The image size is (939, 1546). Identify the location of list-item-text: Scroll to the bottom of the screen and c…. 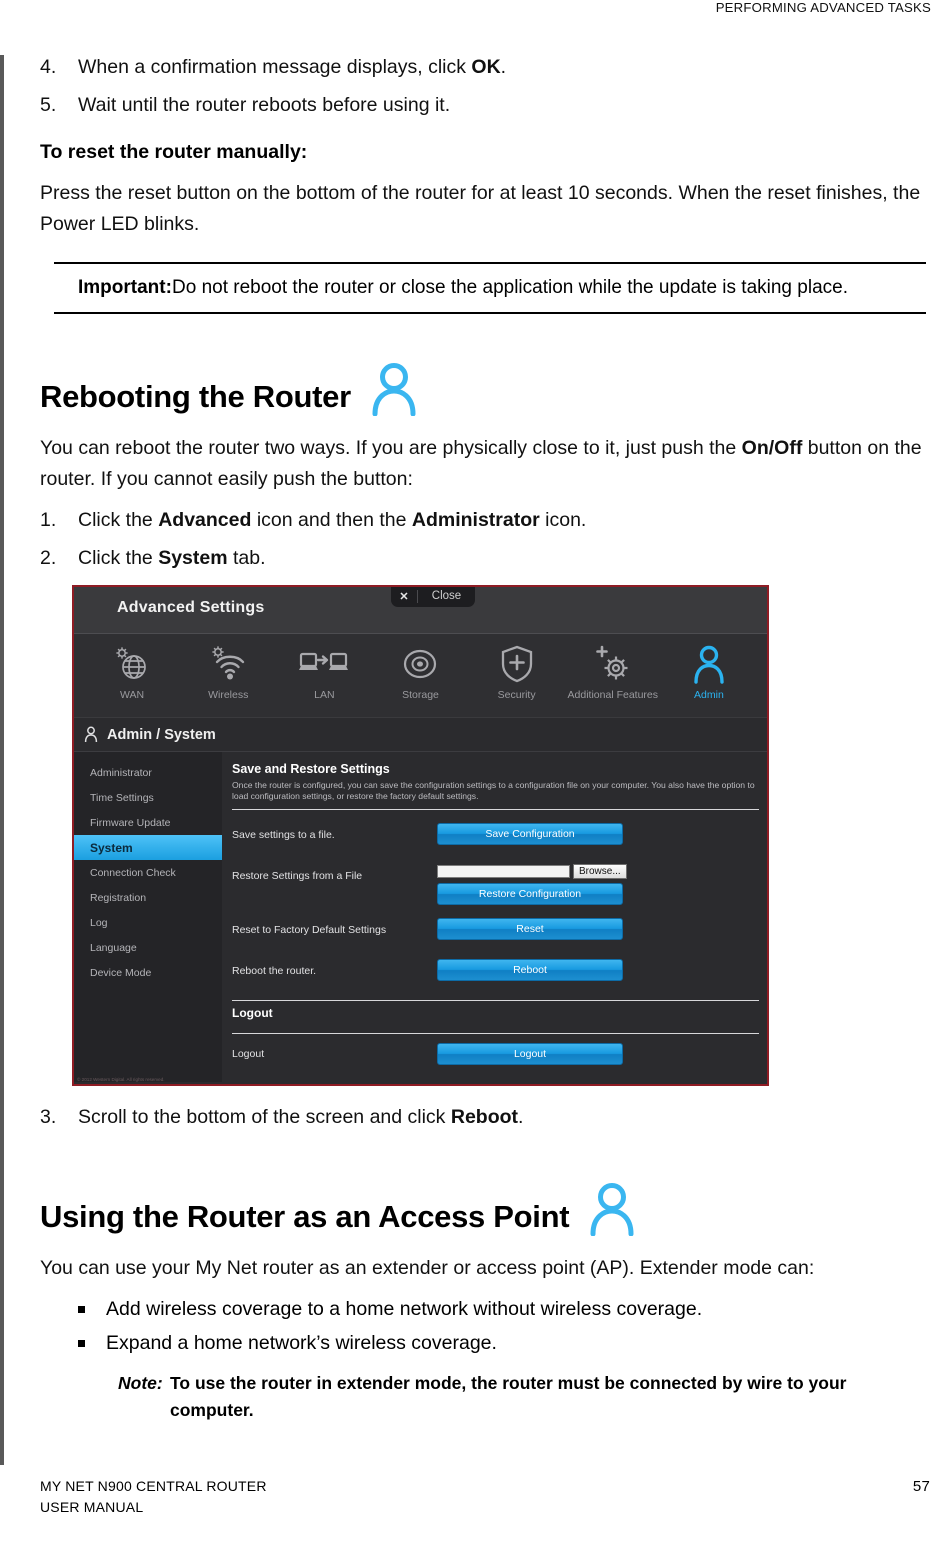
(504, 1117).